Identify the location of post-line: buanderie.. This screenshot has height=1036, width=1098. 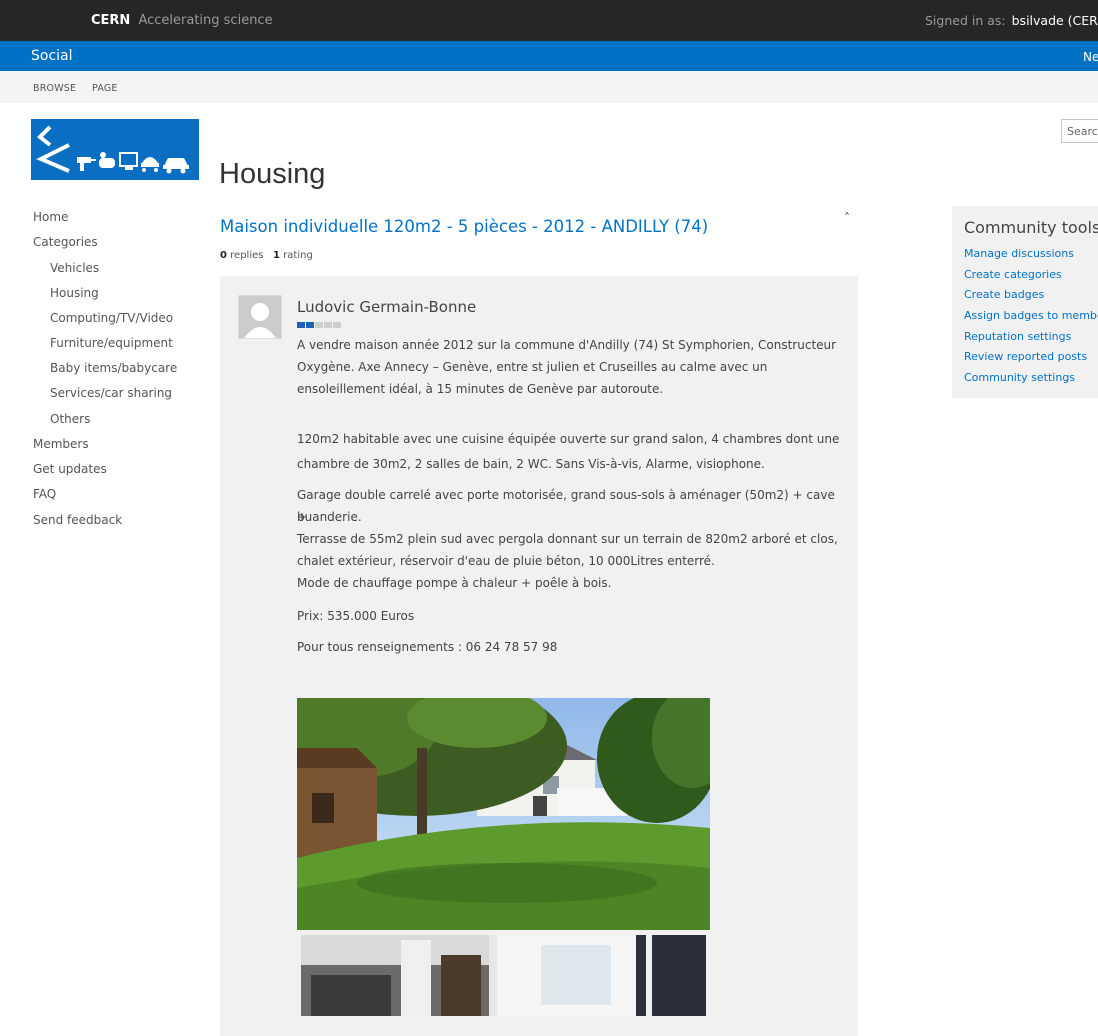
(329, 517).